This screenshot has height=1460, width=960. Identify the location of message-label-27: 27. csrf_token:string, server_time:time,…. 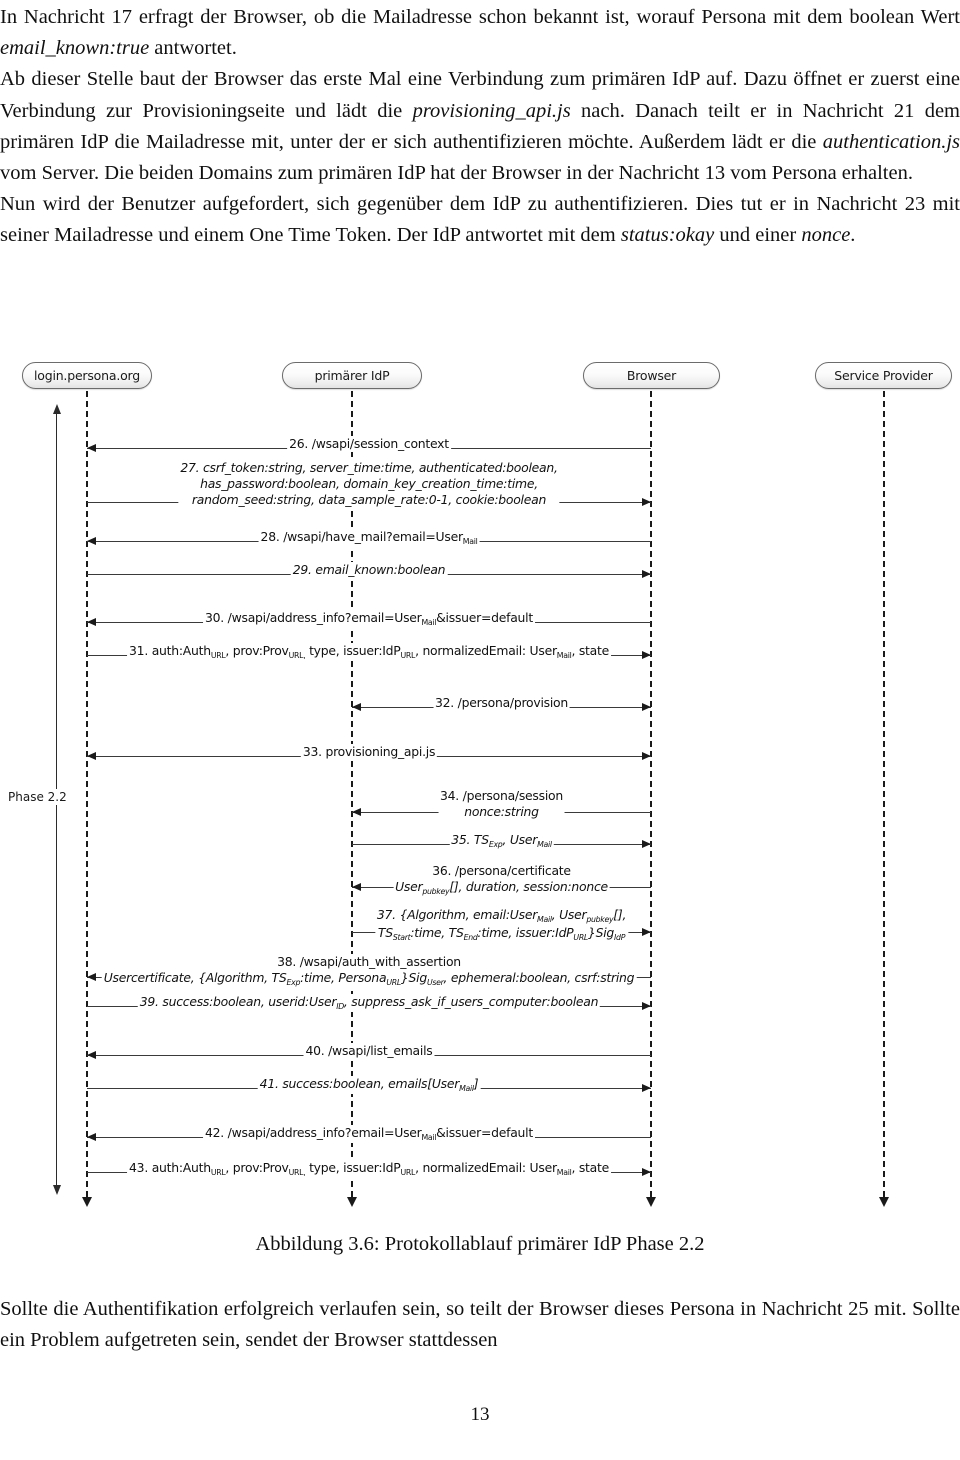
(369, 484).